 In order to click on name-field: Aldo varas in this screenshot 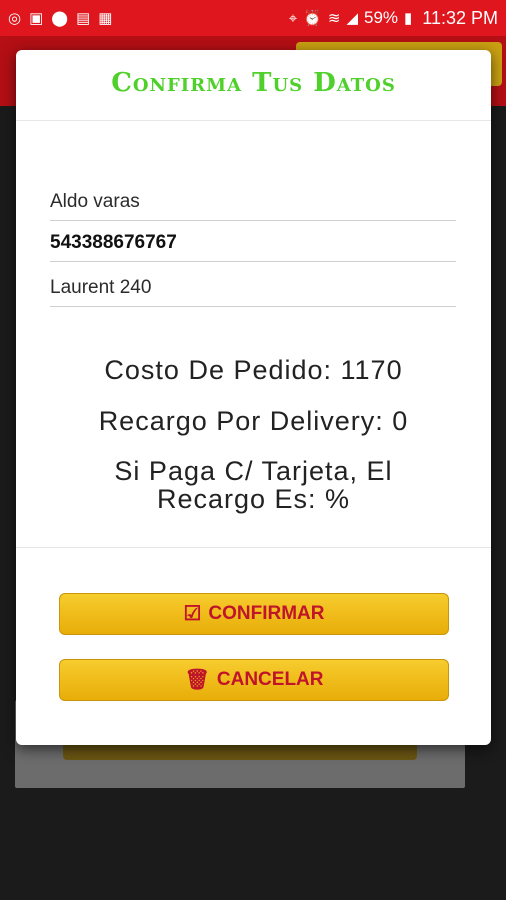, I will do `click(253, 202)`.